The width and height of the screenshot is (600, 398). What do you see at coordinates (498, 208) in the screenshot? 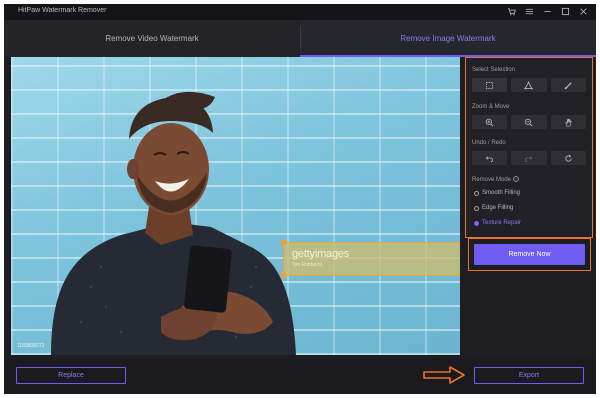
I see `mode-label: Edge Filling` at bounding box center [498, 208].